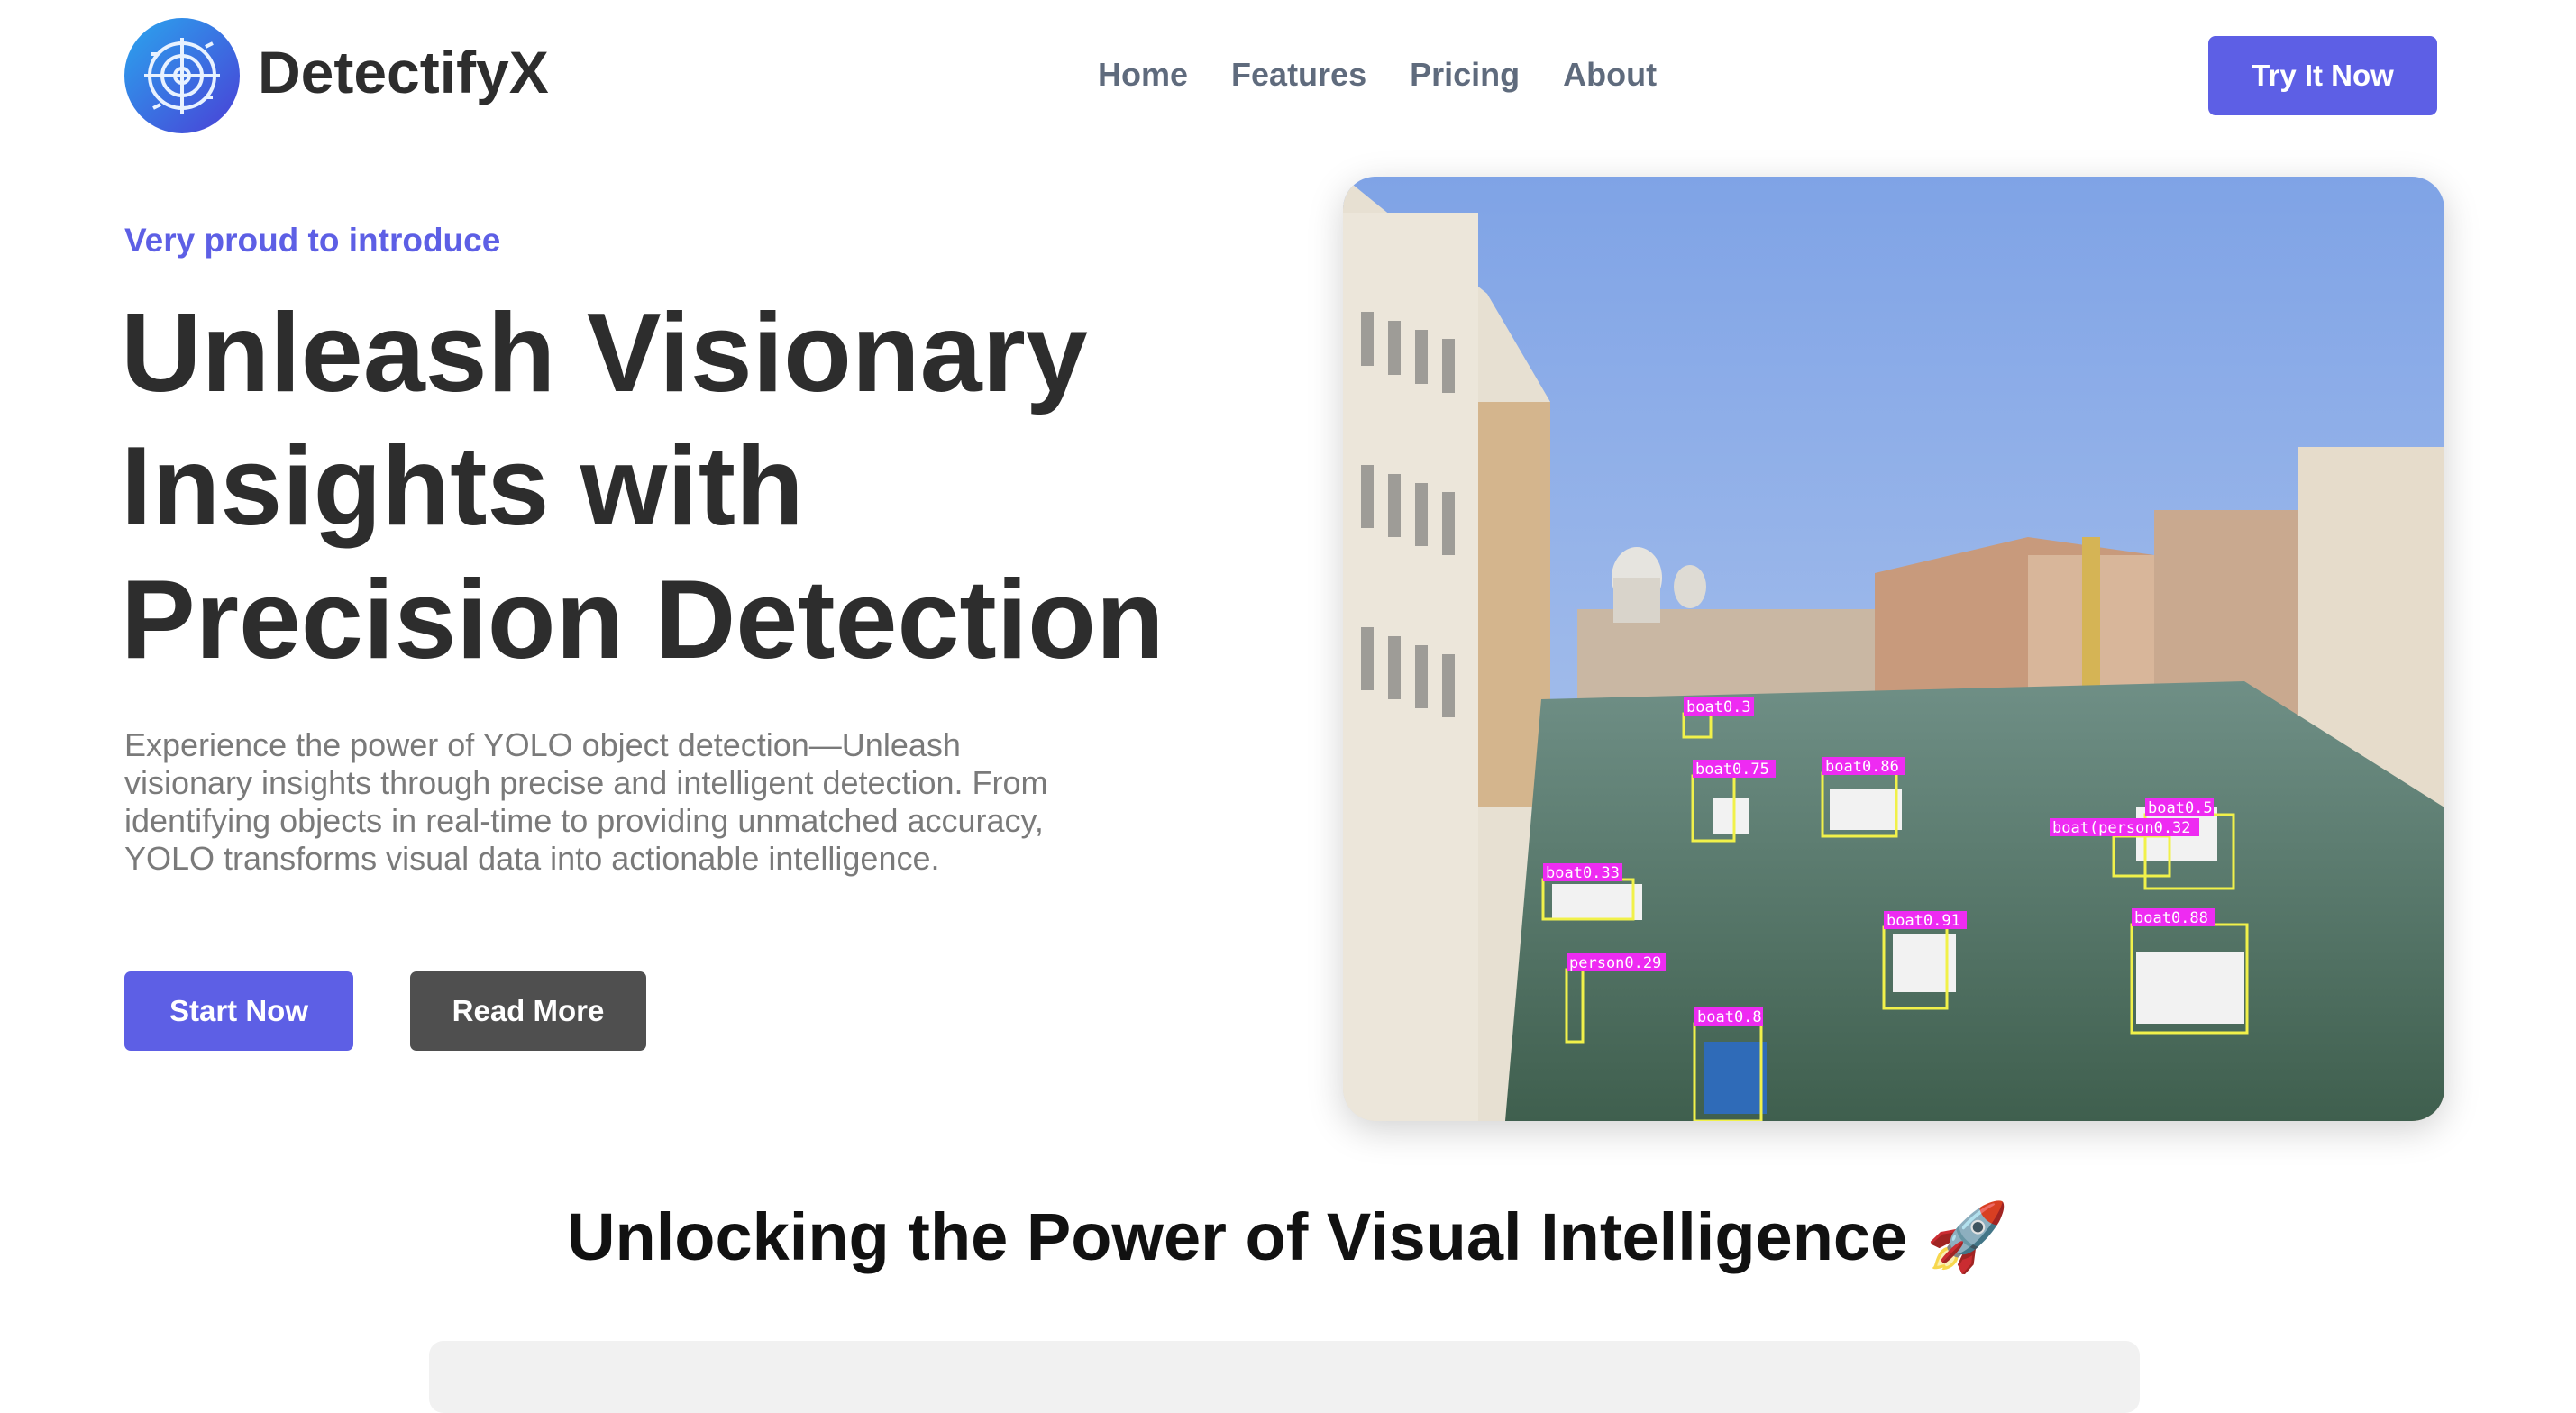 The width and height of the screenshot is (2576, 1413). I want to click on detection-label: boat0.86, so click(1862, 767).